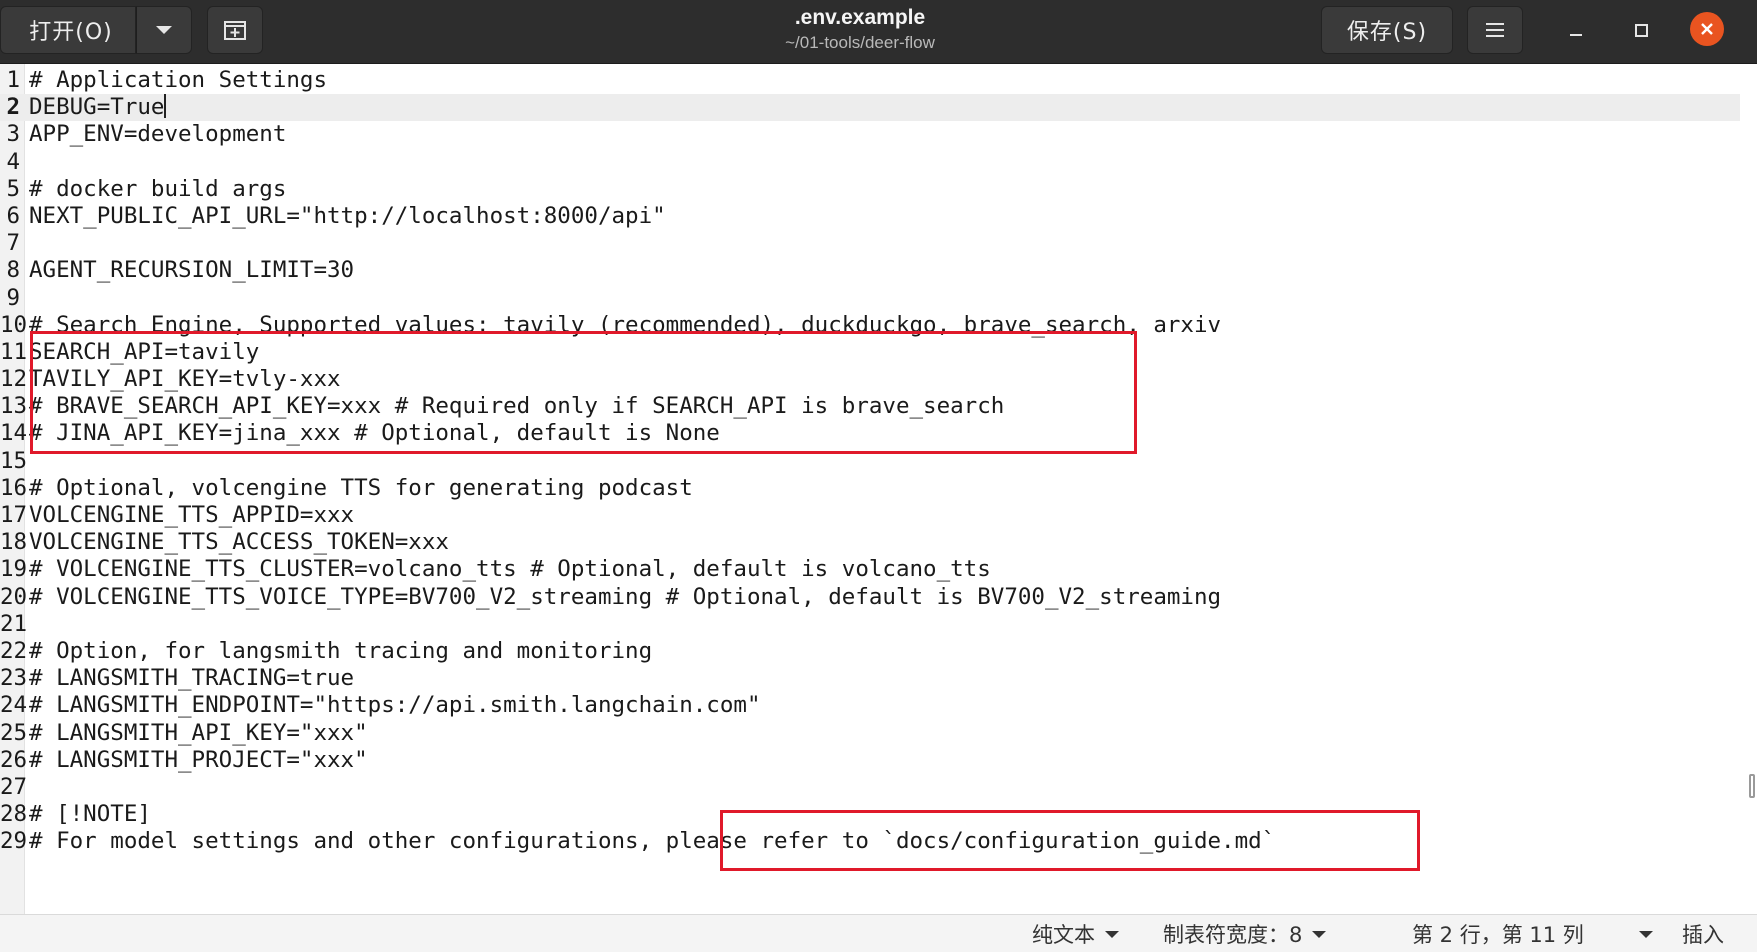 This screenshot has width=1757, height=952. I want to click on document-title: .env.example, so click(860, 17).